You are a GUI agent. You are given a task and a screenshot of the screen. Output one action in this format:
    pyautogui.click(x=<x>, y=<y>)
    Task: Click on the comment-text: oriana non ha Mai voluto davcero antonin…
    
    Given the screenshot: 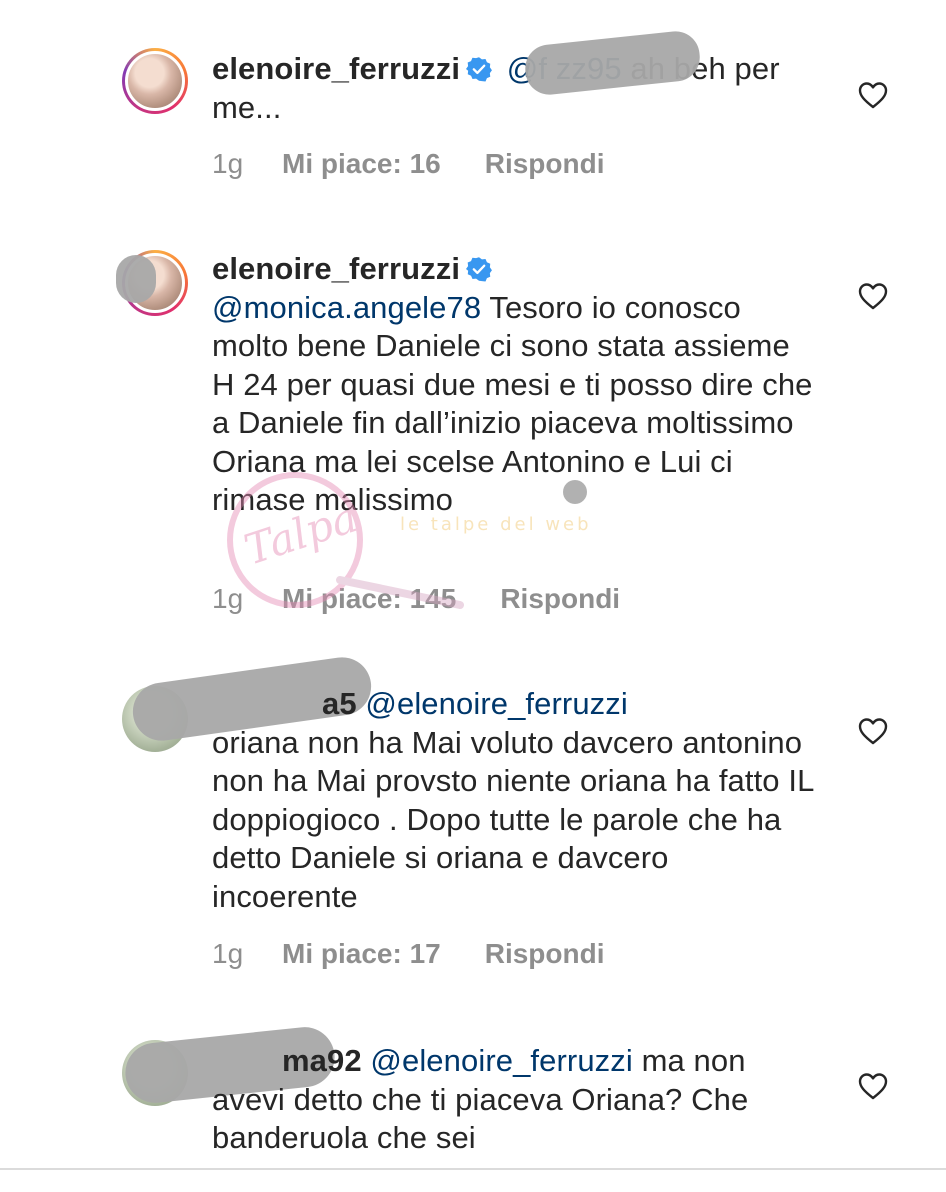 What is the action you would take?
    pyautogui.click(x=513, y=819)
    